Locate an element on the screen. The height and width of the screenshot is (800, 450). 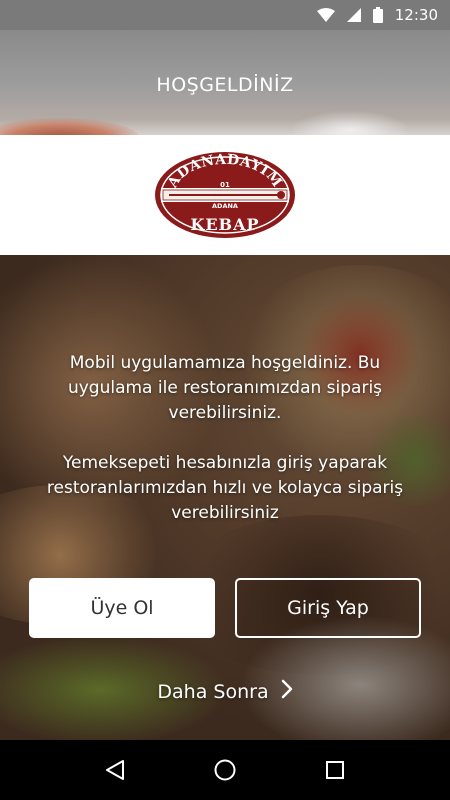
header: HOŞGELDİNİZ is located at coordinates (225, 82).